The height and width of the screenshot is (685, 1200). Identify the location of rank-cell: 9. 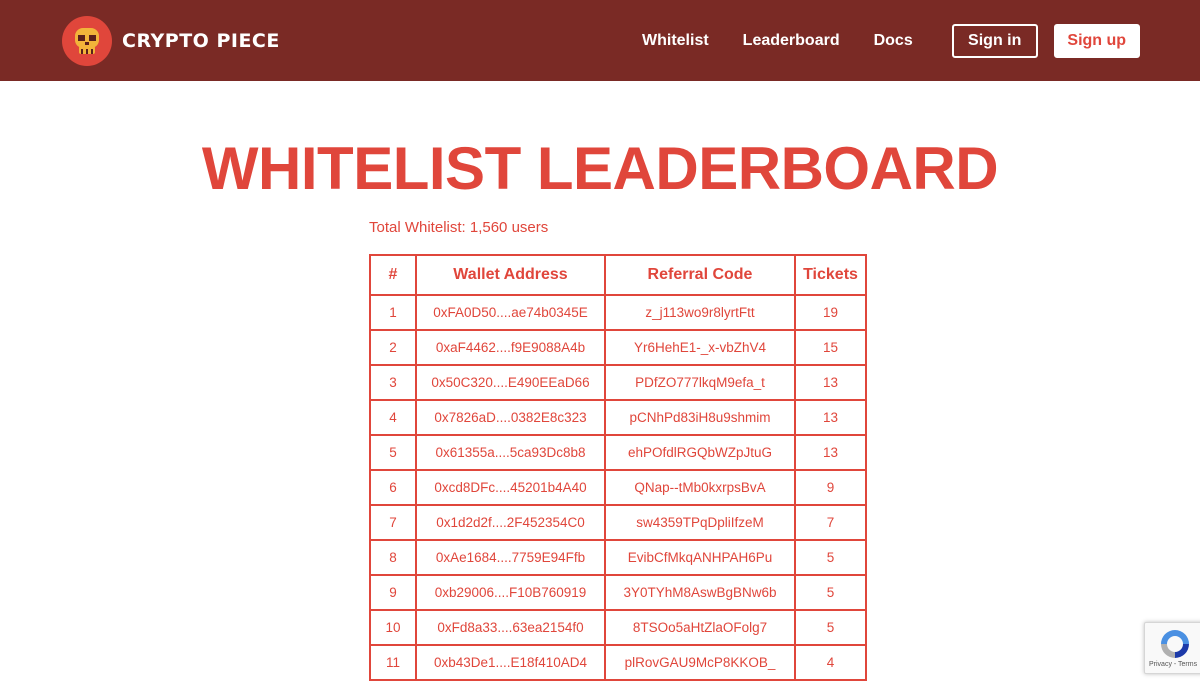
(393, 592).